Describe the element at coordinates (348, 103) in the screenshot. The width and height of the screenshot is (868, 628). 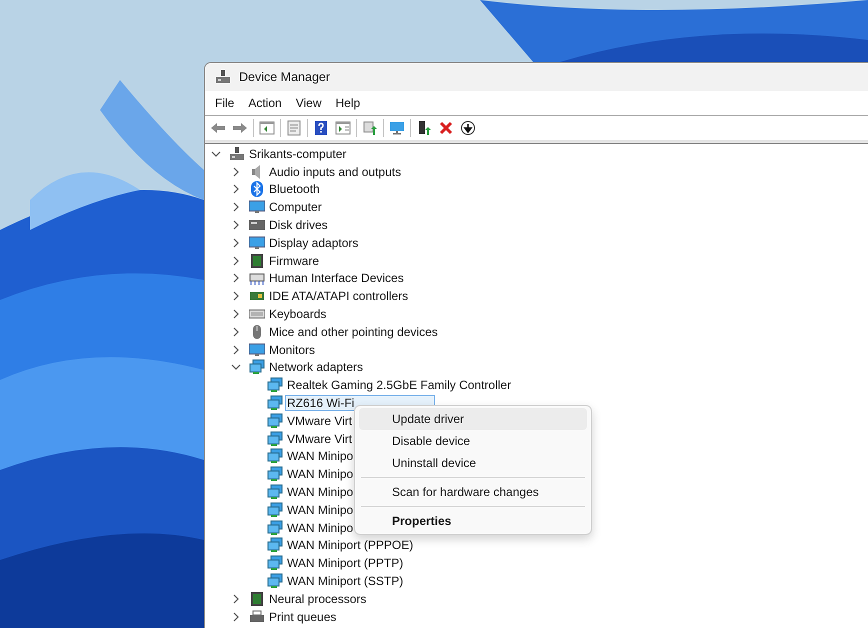
I see `menu-item: Help` at that location.